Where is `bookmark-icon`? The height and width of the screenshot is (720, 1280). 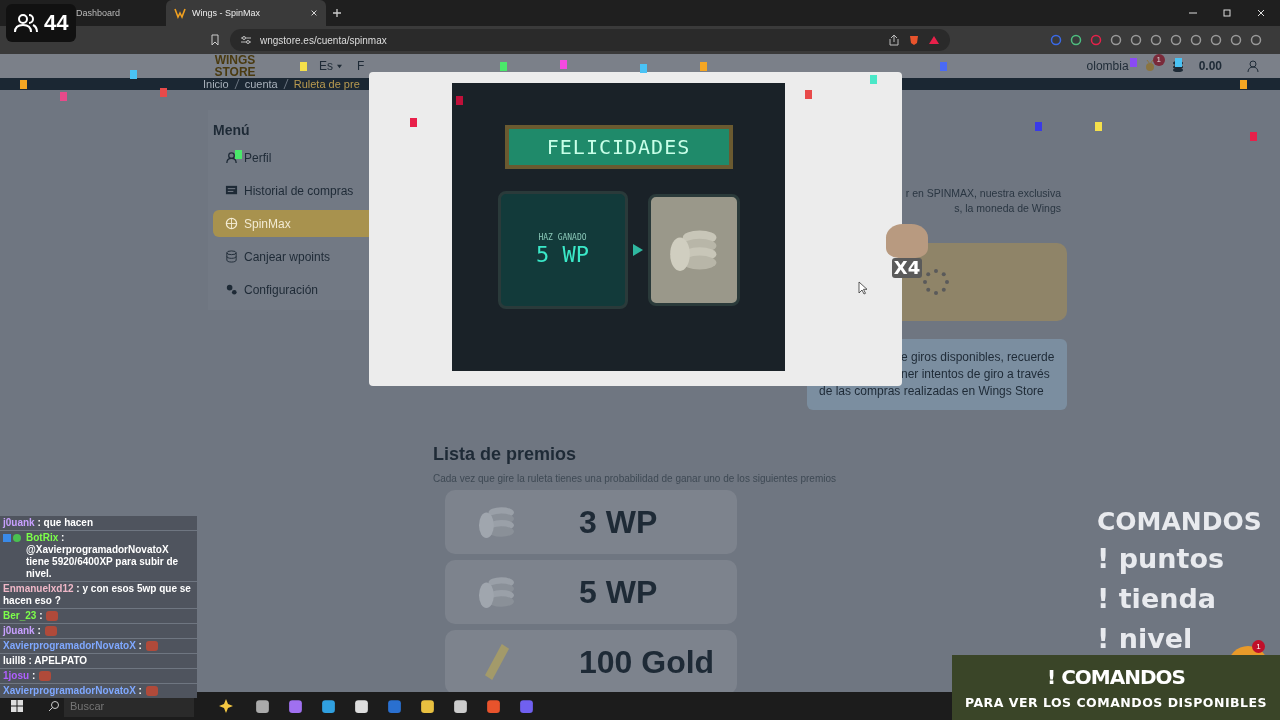 bookmark-icon is located at coordinates (215, 40).